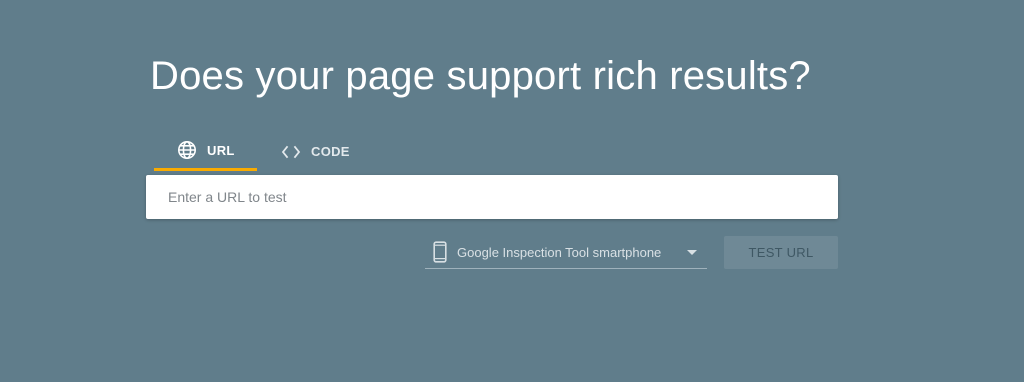  What do you see at coordinates (303, 153) in the screenshot?
I see `tab-code: CODE` at bounding box center [303, 153].